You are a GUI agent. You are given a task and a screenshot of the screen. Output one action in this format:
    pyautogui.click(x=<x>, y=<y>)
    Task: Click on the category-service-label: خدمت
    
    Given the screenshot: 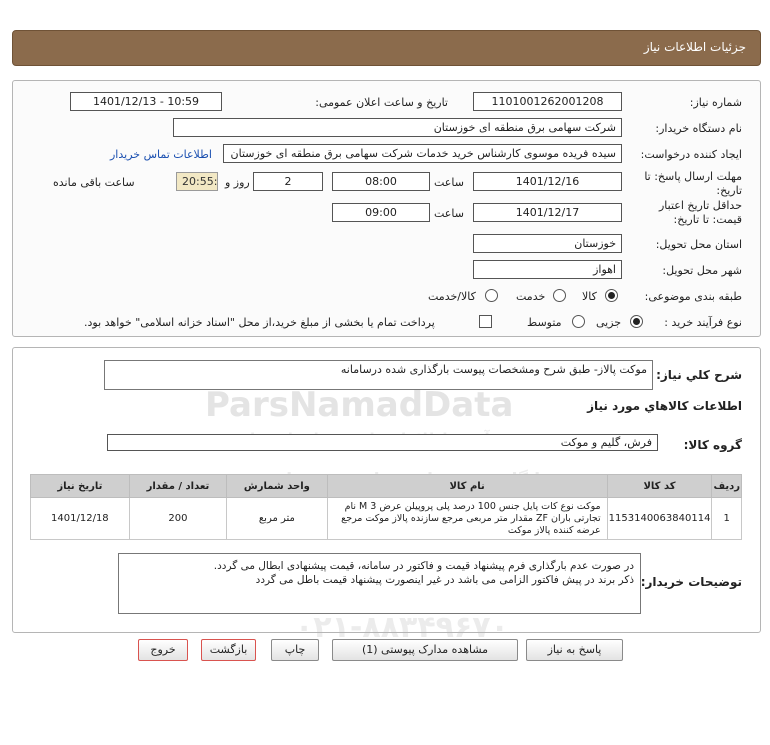 What is the action you would take?
    pyautogui.click(x=531, y=296)
    